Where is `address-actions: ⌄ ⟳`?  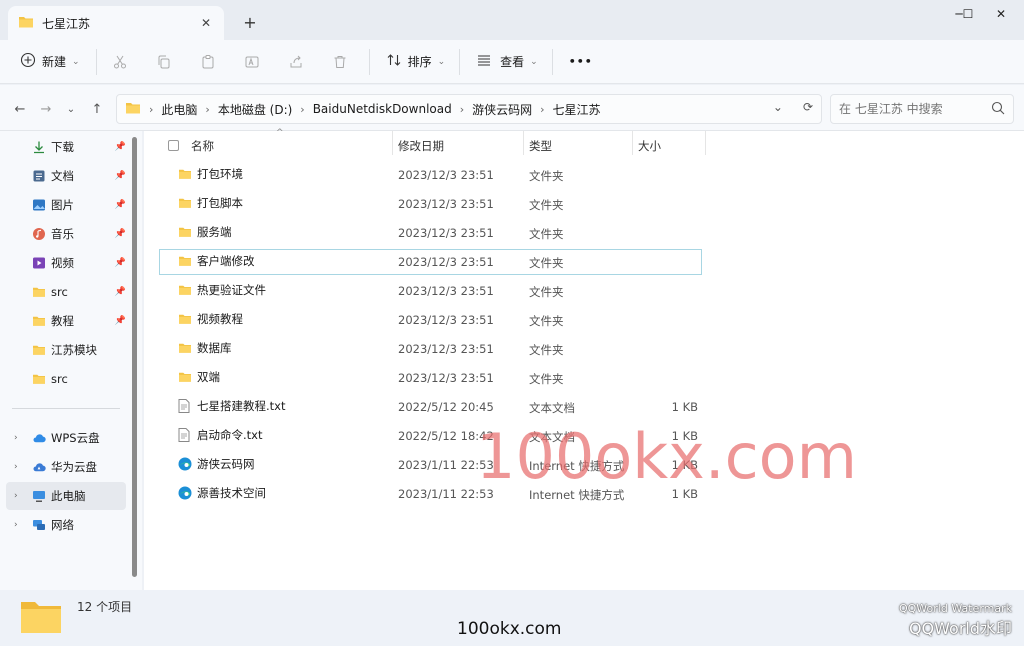
address-actions: ⌄ ⟳ is located at coordinates (793, 107).